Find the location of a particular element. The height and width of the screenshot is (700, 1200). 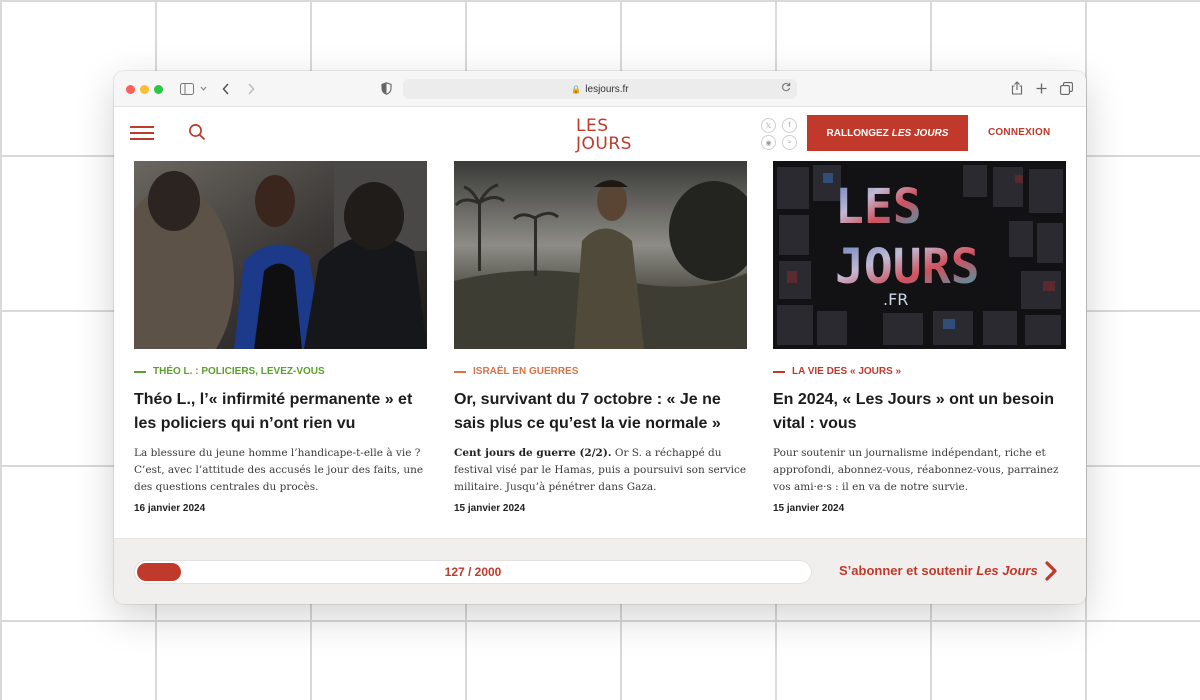

privacy-shield-icon is located at coordinates (386, 88).